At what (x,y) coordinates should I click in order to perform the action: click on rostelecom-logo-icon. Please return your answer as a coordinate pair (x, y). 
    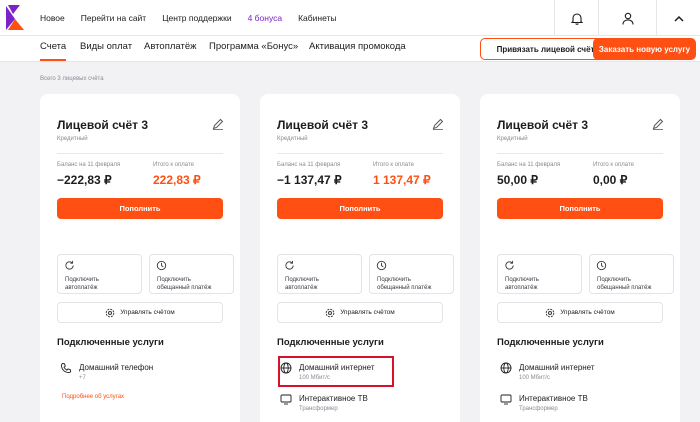
    Looking at the image, I should click on (16, 18).